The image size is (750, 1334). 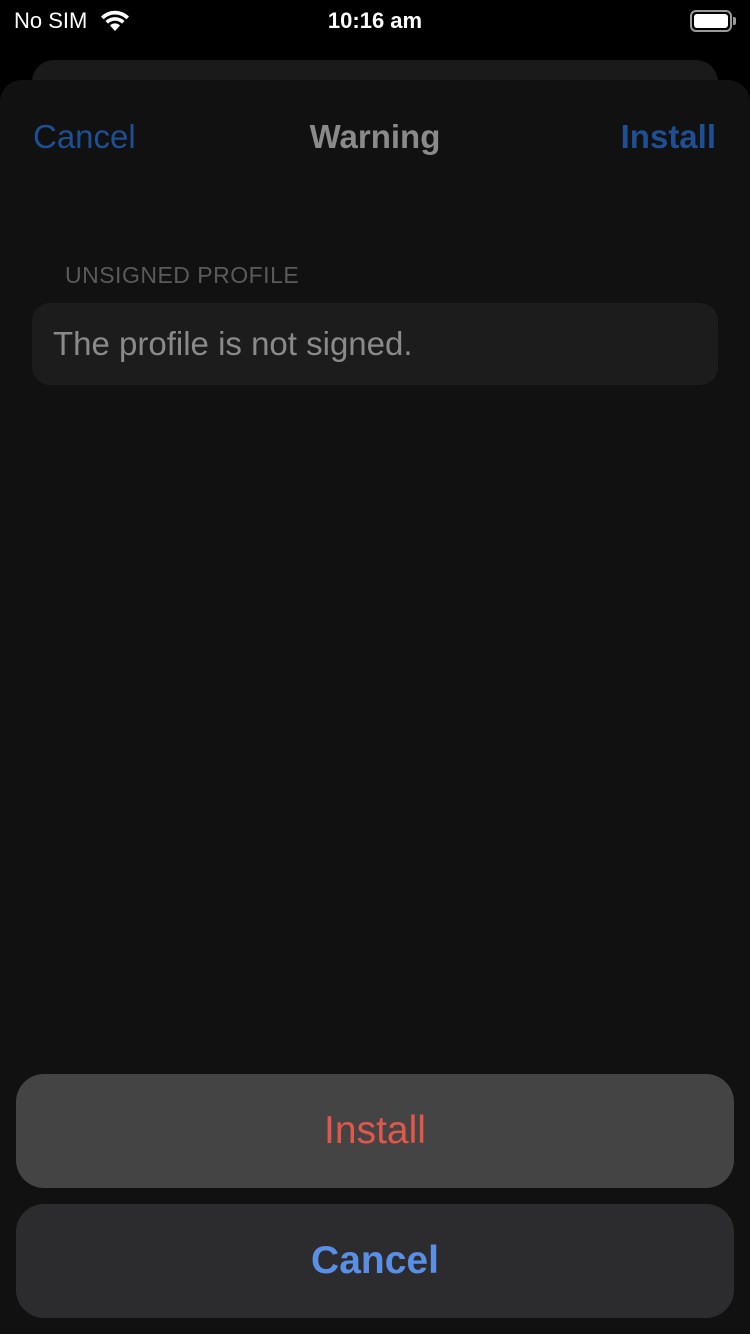 I want to click on battery-tip, so click(x=734, y=21).